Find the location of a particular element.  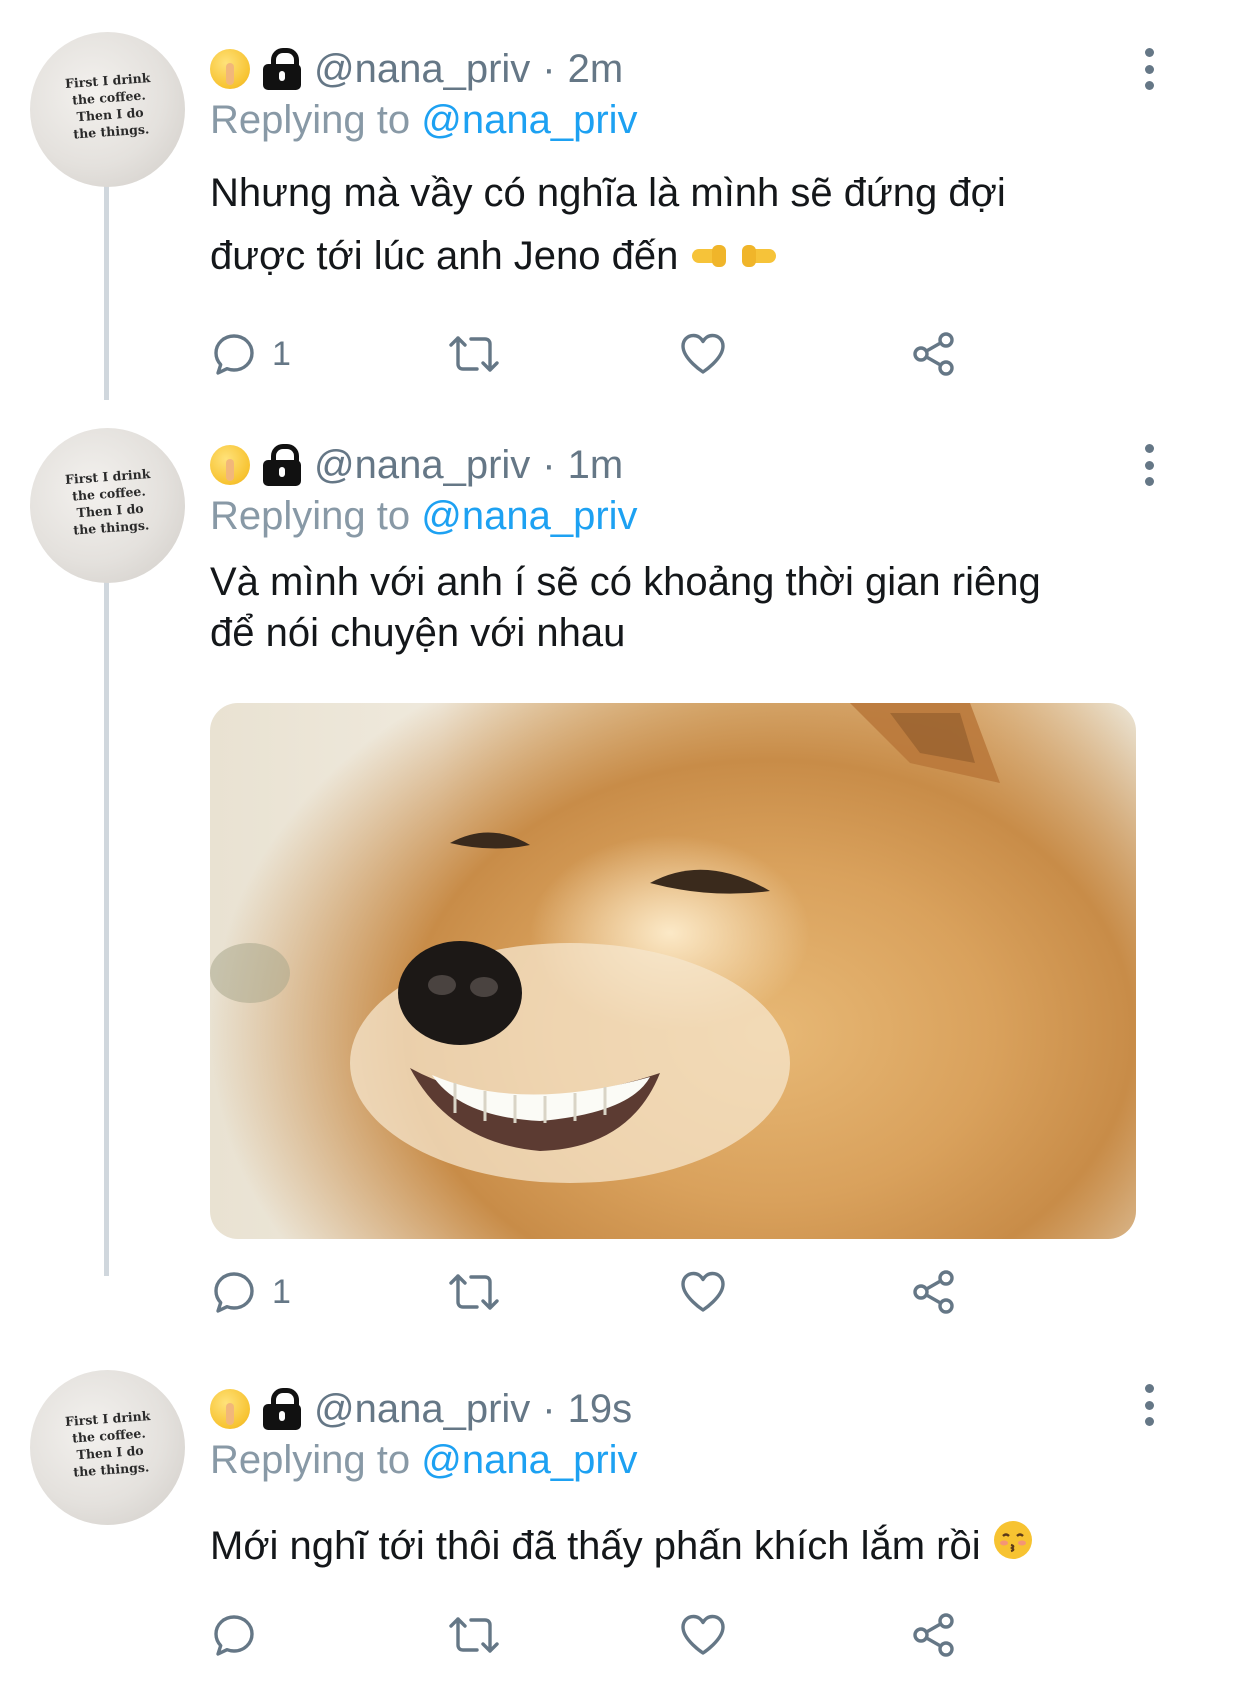

tweet-header: @nana_priv · 19s is located at coordinates (421, 1409).